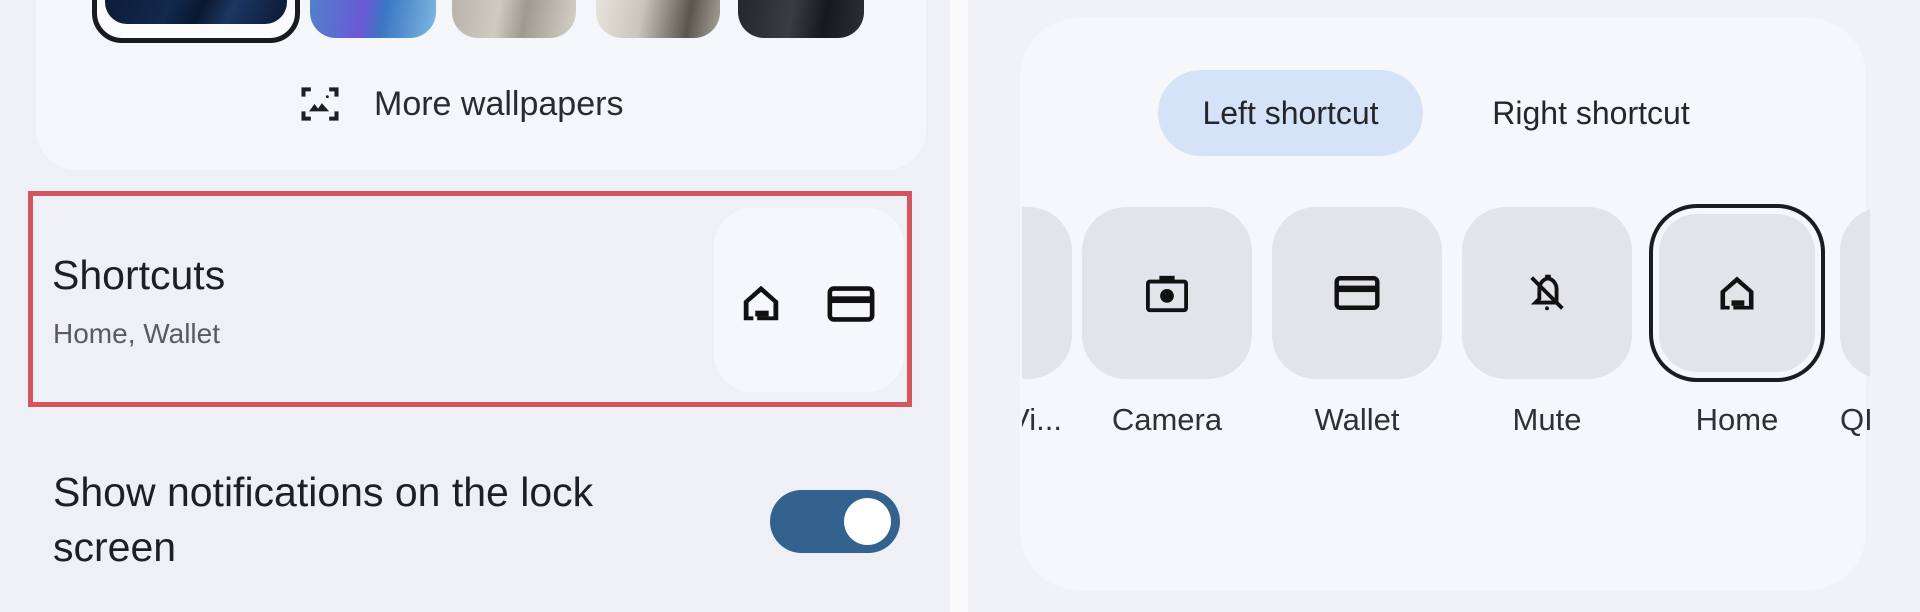 Image resolution: width=1920 pixels, height=612 pixels. I want to click on shortcut-option-label: QI, so click(1855, 419).